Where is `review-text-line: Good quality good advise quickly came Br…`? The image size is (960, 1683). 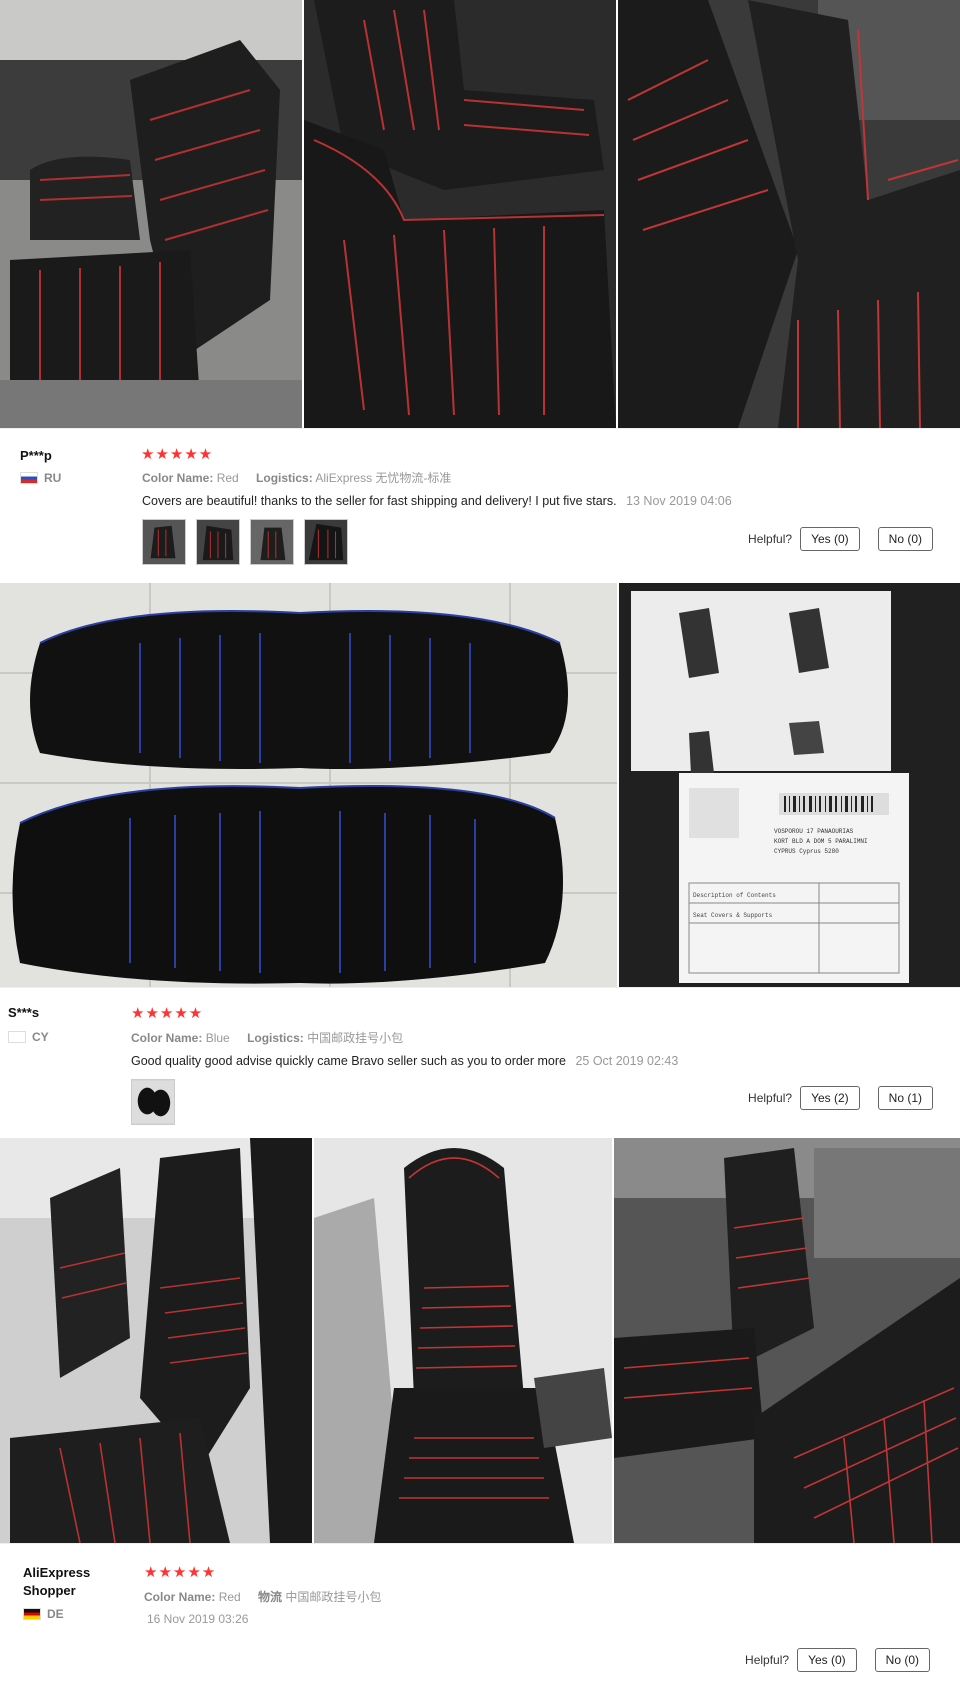 review-text-line: Good quality good advise quickly came Br… is located at coordinates (404, 1061).